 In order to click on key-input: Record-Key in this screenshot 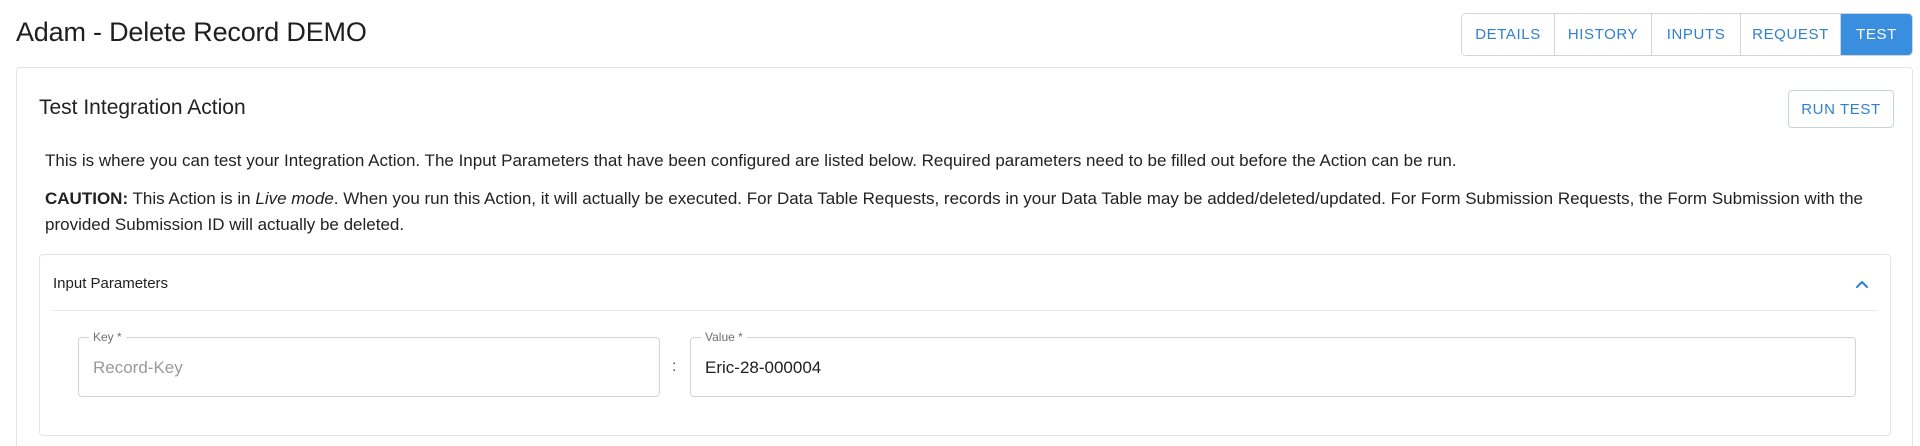, I will do `click(138, 368)`.